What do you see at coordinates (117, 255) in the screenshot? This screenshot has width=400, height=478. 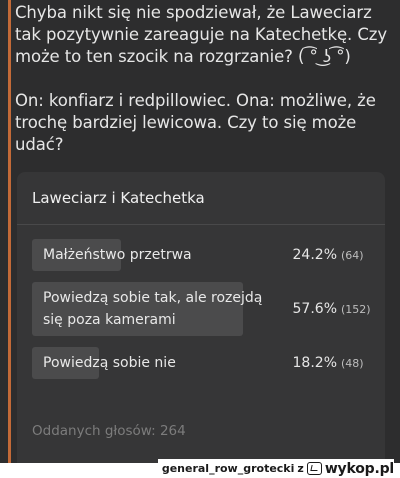 I see `poll-option-label: Małżeństwo przetrwa` at bounding box center [117, 255].